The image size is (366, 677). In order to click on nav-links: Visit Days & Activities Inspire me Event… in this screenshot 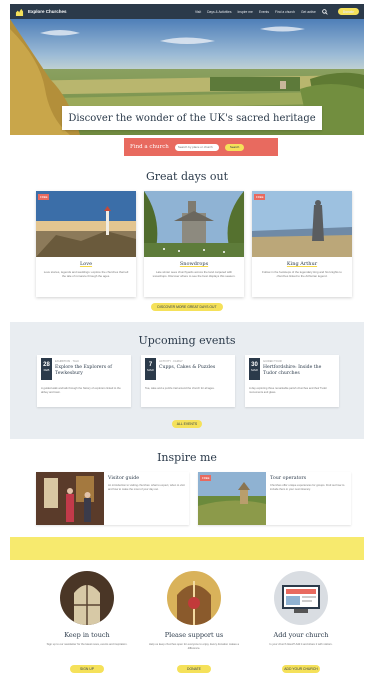, I will do `click(277, 11)`.